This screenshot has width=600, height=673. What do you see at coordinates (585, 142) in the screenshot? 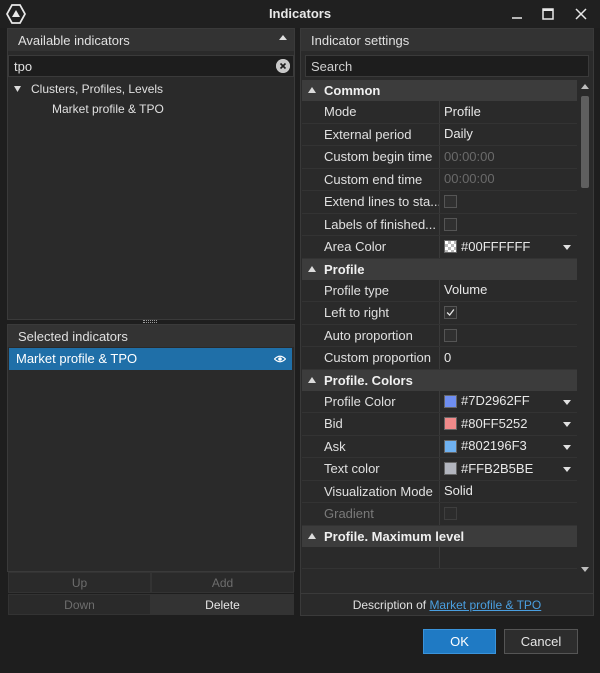
I see `scroll-thumb` at bounding box center [585, 142].